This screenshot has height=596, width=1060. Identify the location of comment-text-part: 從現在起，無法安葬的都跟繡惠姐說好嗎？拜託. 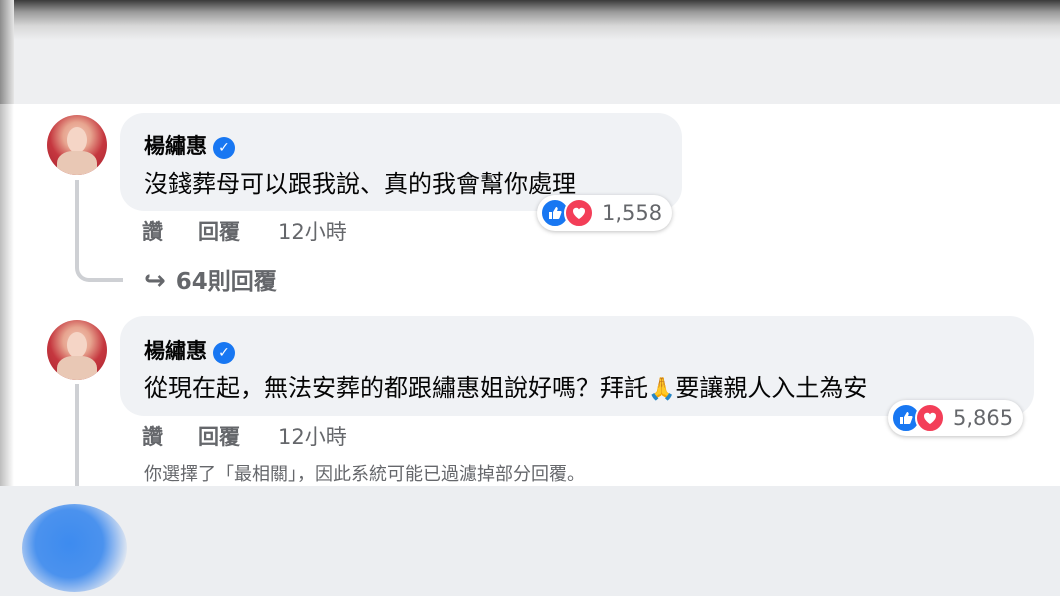
(396, 388).